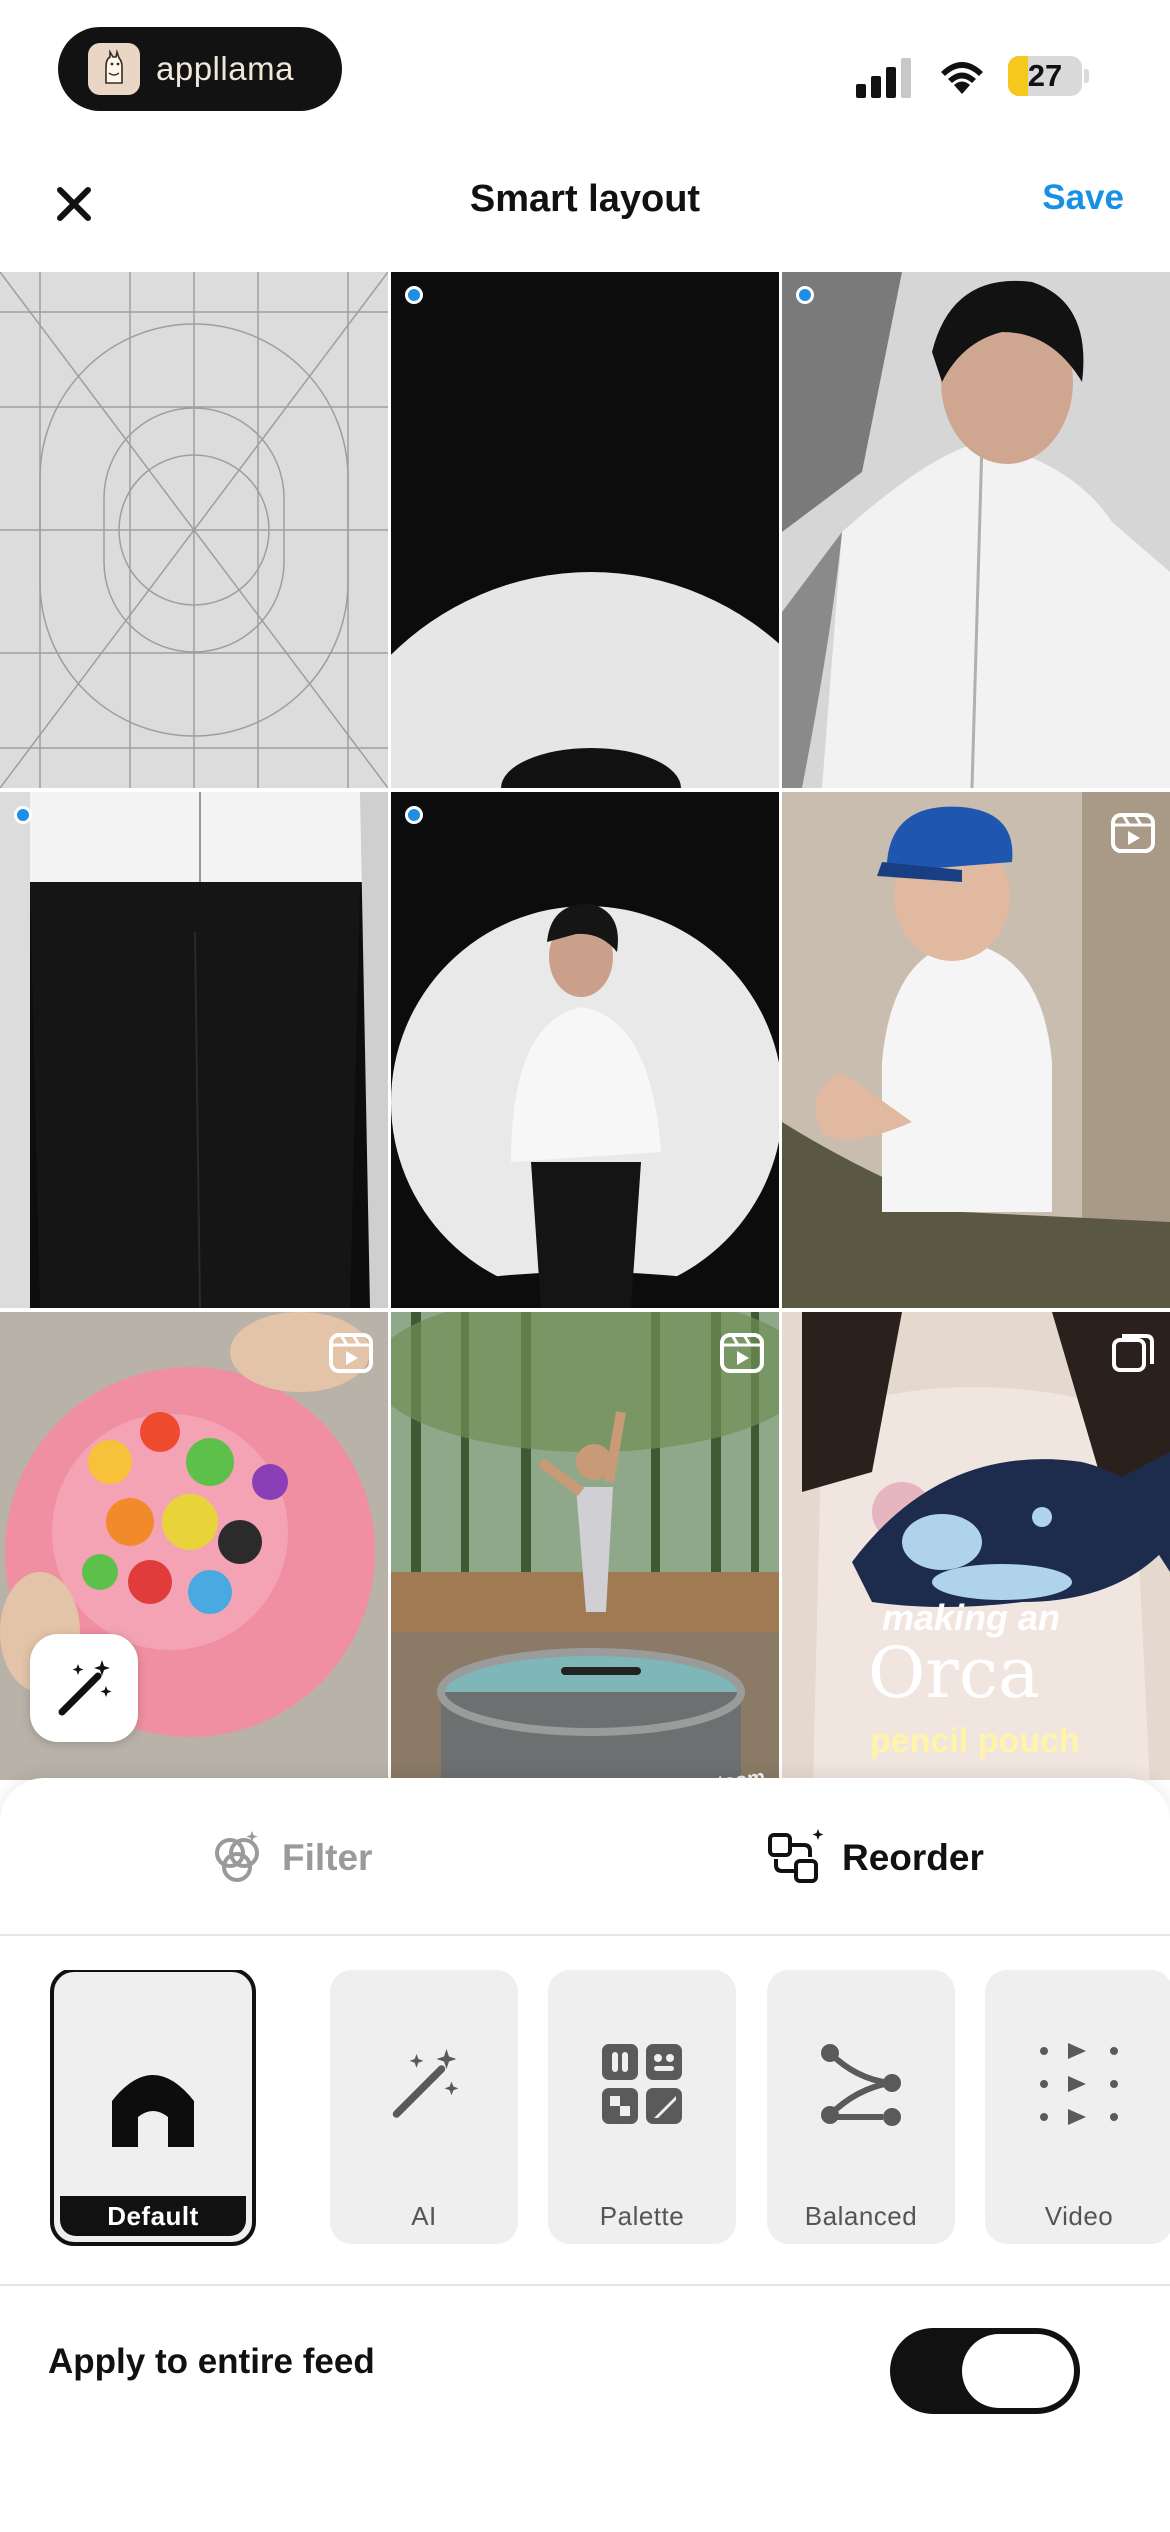 The width and height of the screenshot is (1170, 2532). Describe the element at coordinates (585, 530) in the screenshot. I see `grid-tile-spotlight-top` at that location.